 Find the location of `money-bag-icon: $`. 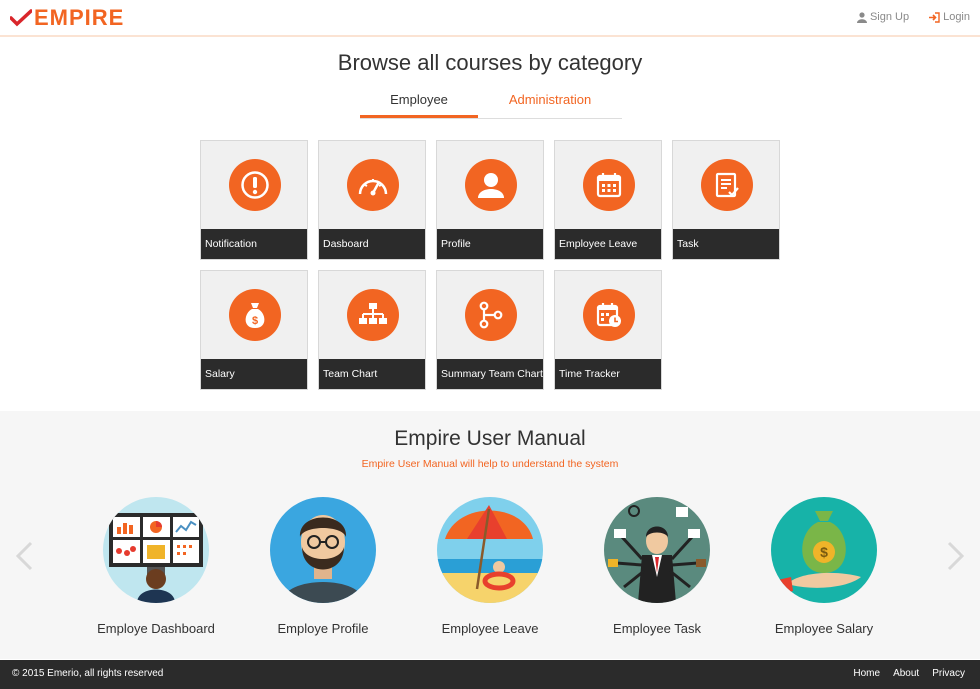

money-bag-icon: $ is located at coordinates (255, 315).